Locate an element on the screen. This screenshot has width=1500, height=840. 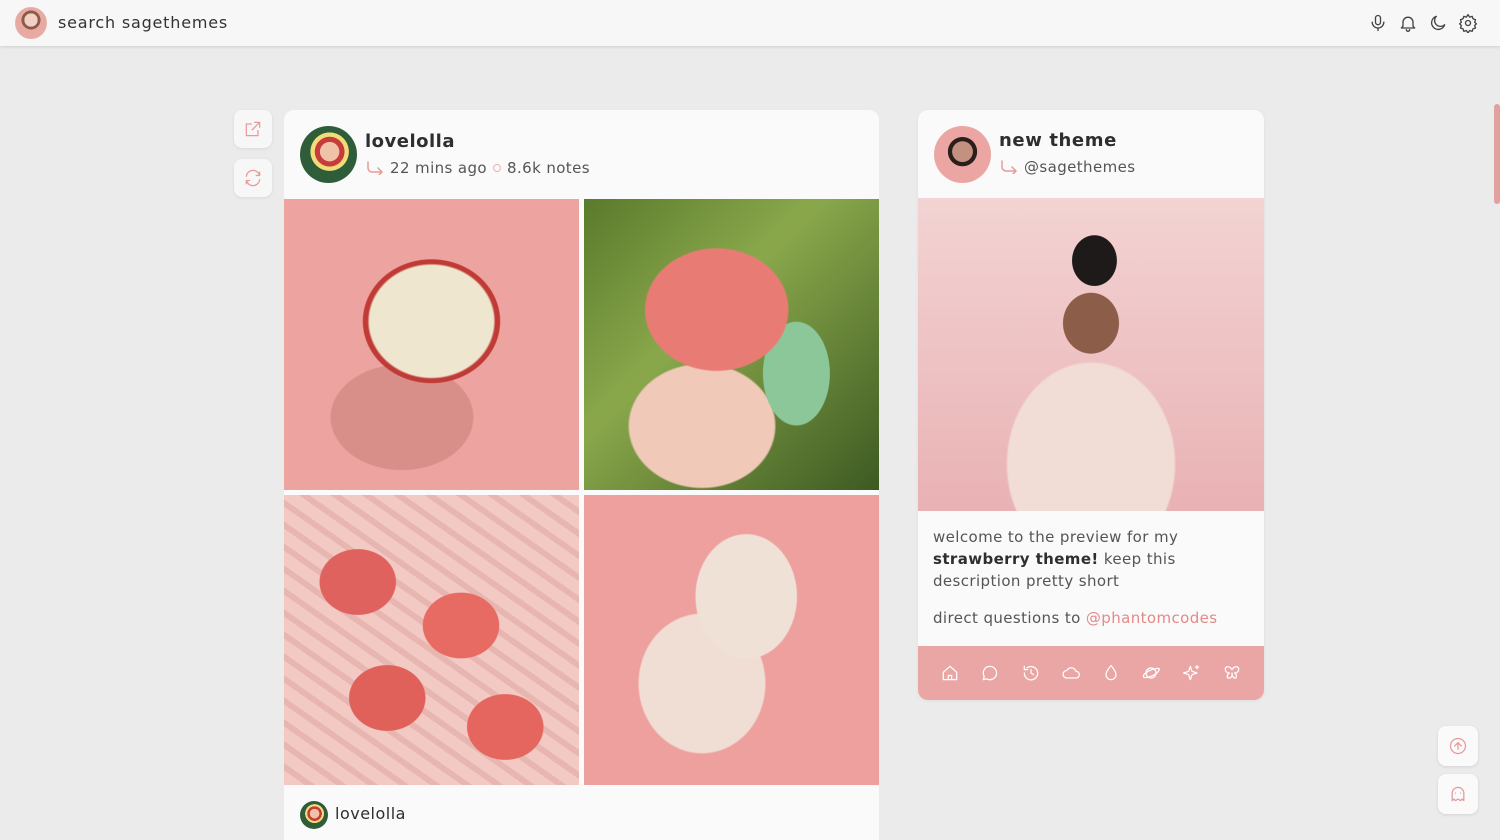
photo-heart-mug is located at coordinates (431, 344).